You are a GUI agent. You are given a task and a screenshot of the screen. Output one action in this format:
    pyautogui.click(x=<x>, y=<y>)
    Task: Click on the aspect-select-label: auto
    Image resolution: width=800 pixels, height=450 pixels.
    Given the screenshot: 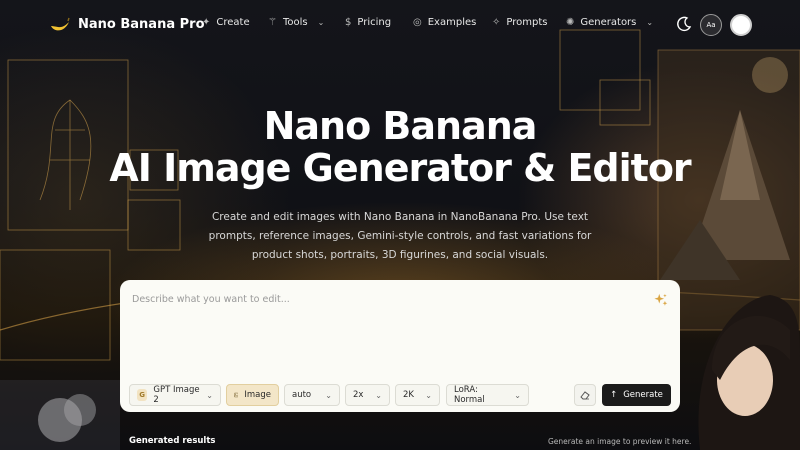 What is the action you would take?
    pyautogui.click(x=302, y=395)
    